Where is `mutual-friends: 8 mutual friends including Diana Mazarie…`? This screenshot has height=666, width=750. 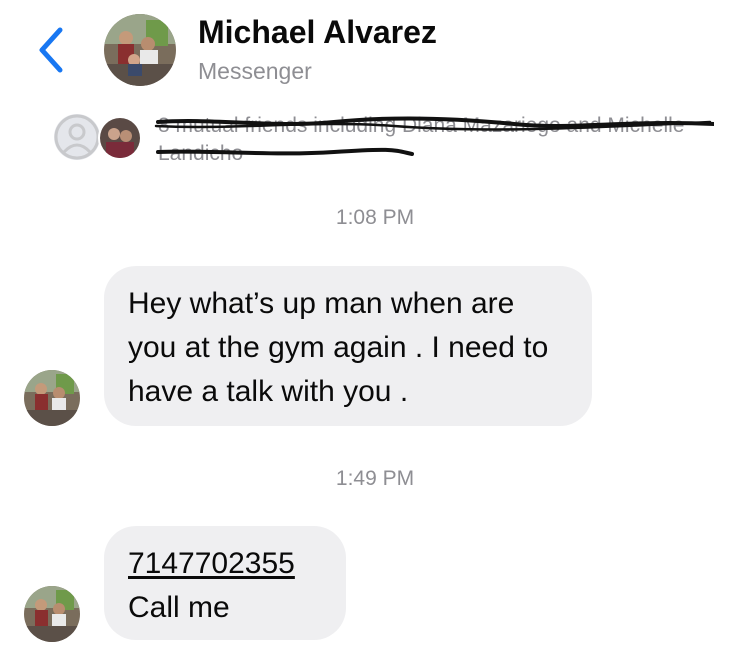 mutual-friends: 8 mutual friends including Diana Mazarie… is located at coordinates (394, 140).